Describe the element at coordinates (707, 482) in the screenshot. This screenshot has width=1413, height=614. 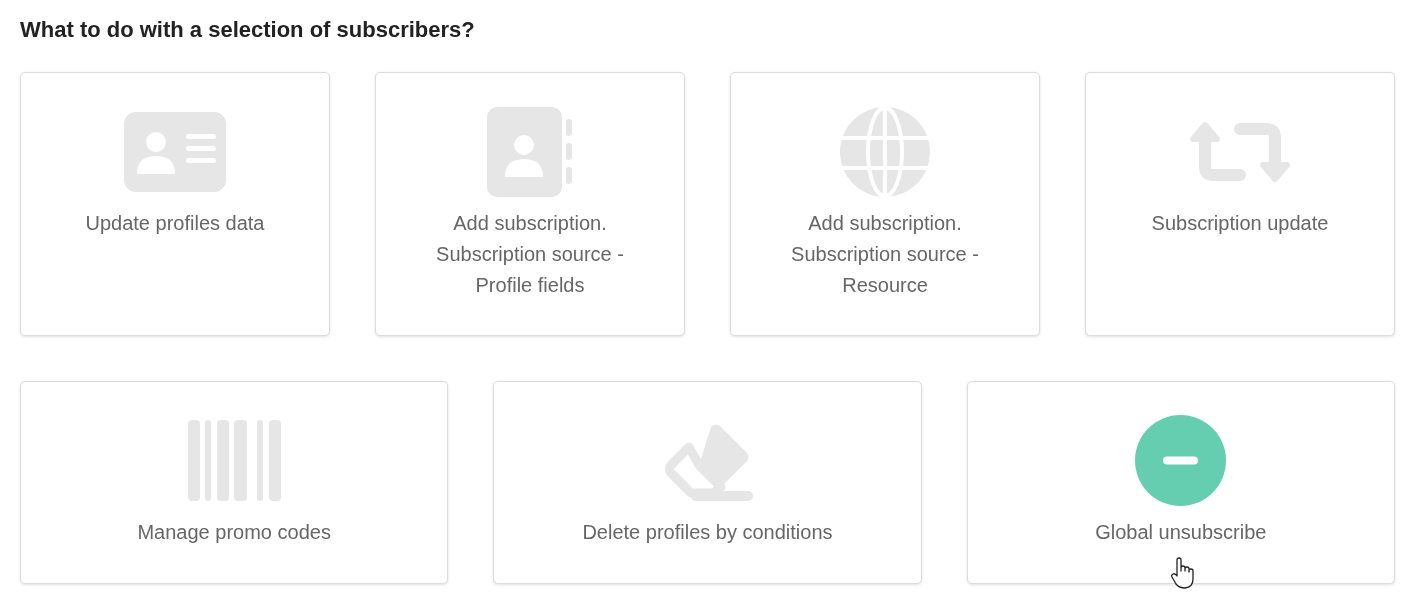
I see `action-card: Delete profiles by conditions` at that location.